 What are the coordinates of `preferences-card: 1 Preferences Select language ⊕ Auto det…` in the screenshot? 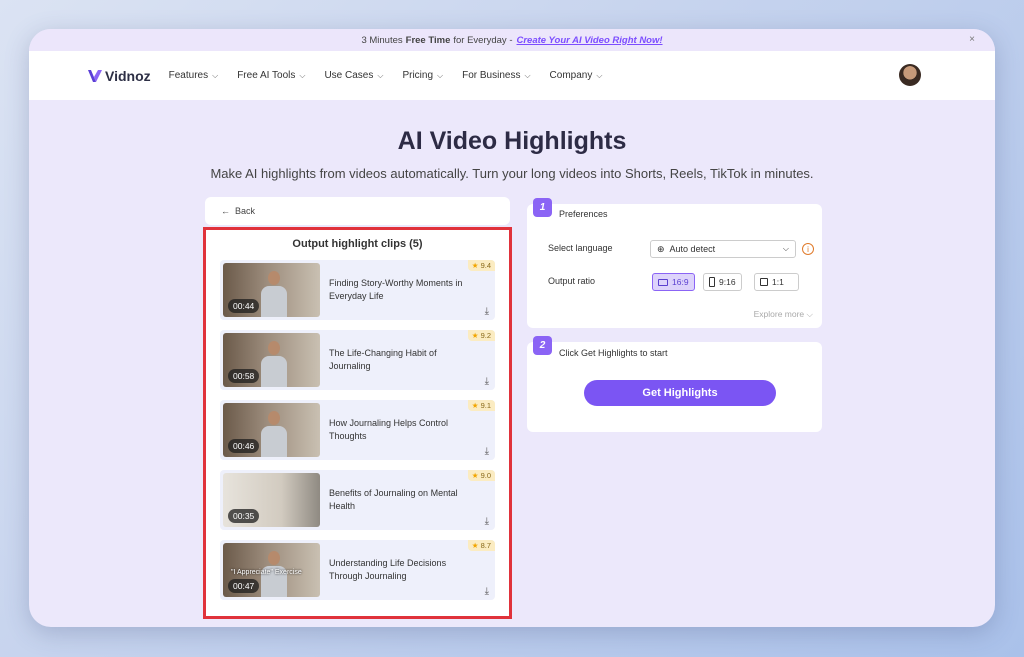 It's located at (674, 263).